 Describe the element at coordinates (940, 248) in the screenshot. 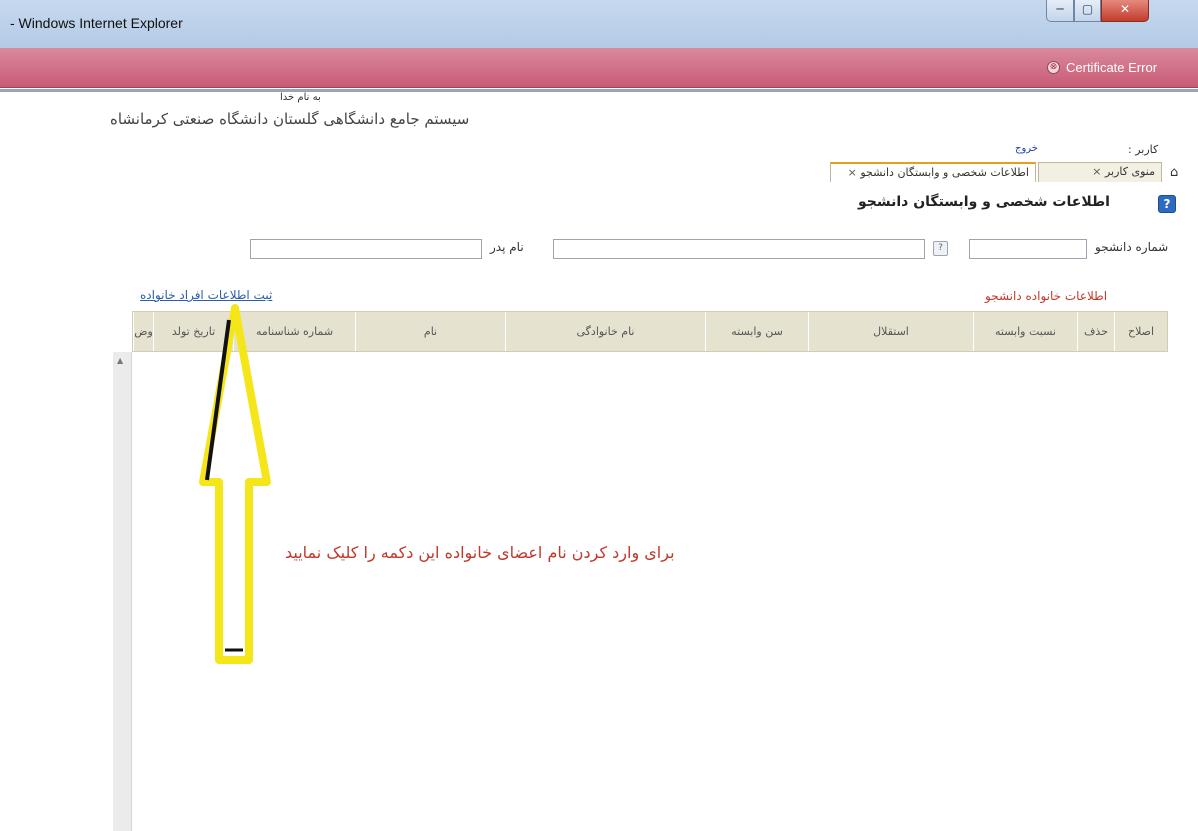

I see `lookup-help-icon: ?` at that location.